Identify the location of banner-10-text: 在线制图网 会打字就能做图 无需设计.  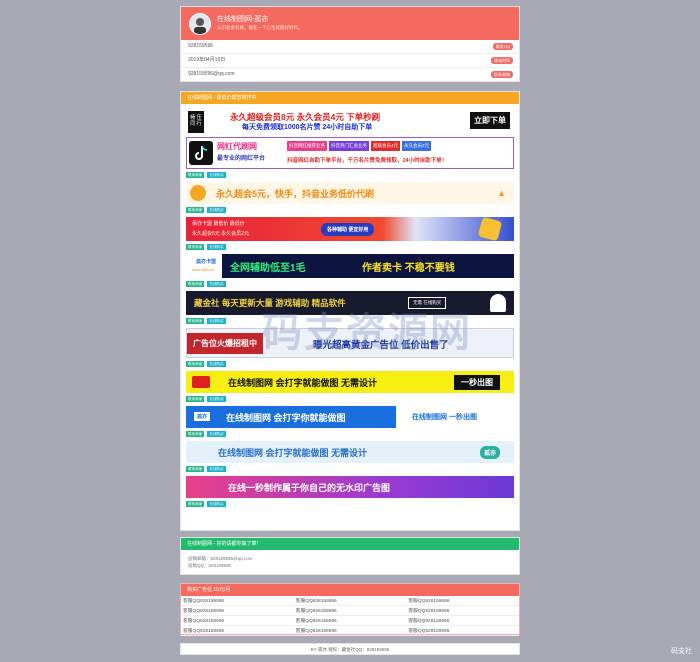
(293, 453).